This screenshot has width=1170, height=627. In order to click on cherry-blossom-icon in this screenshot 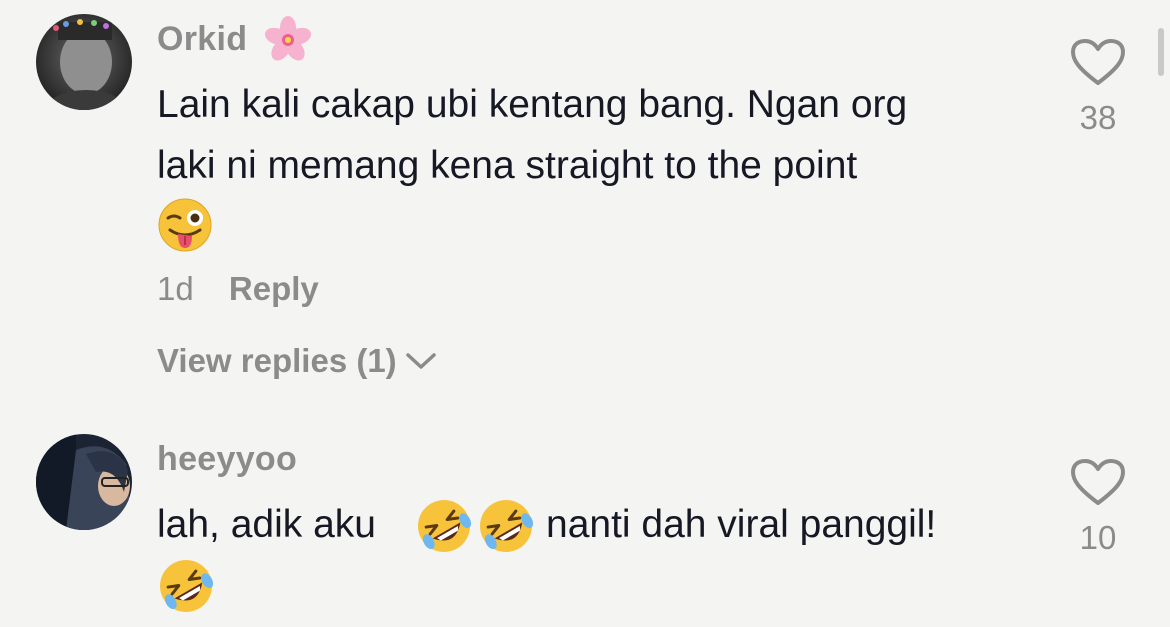, I will do `click(288, 38)`.